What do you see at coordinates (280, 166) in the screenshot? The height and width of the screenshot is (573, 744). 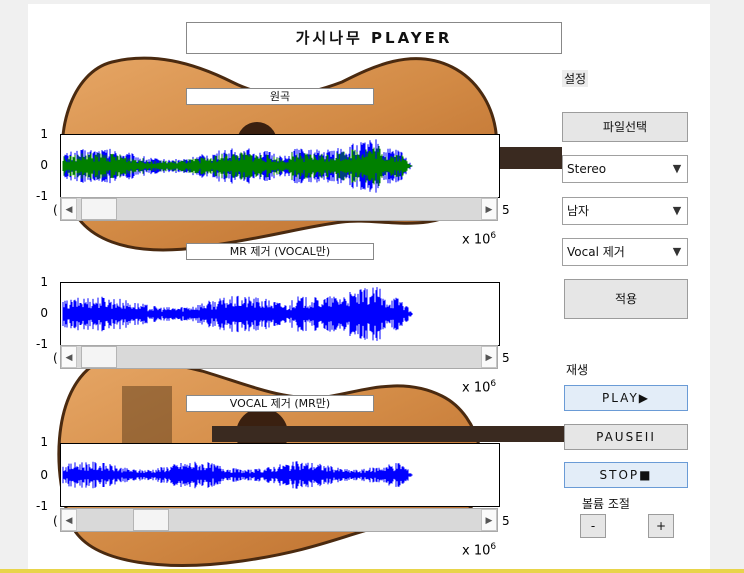 I see `waveform-plot-original` at bounding box center [280, 166].